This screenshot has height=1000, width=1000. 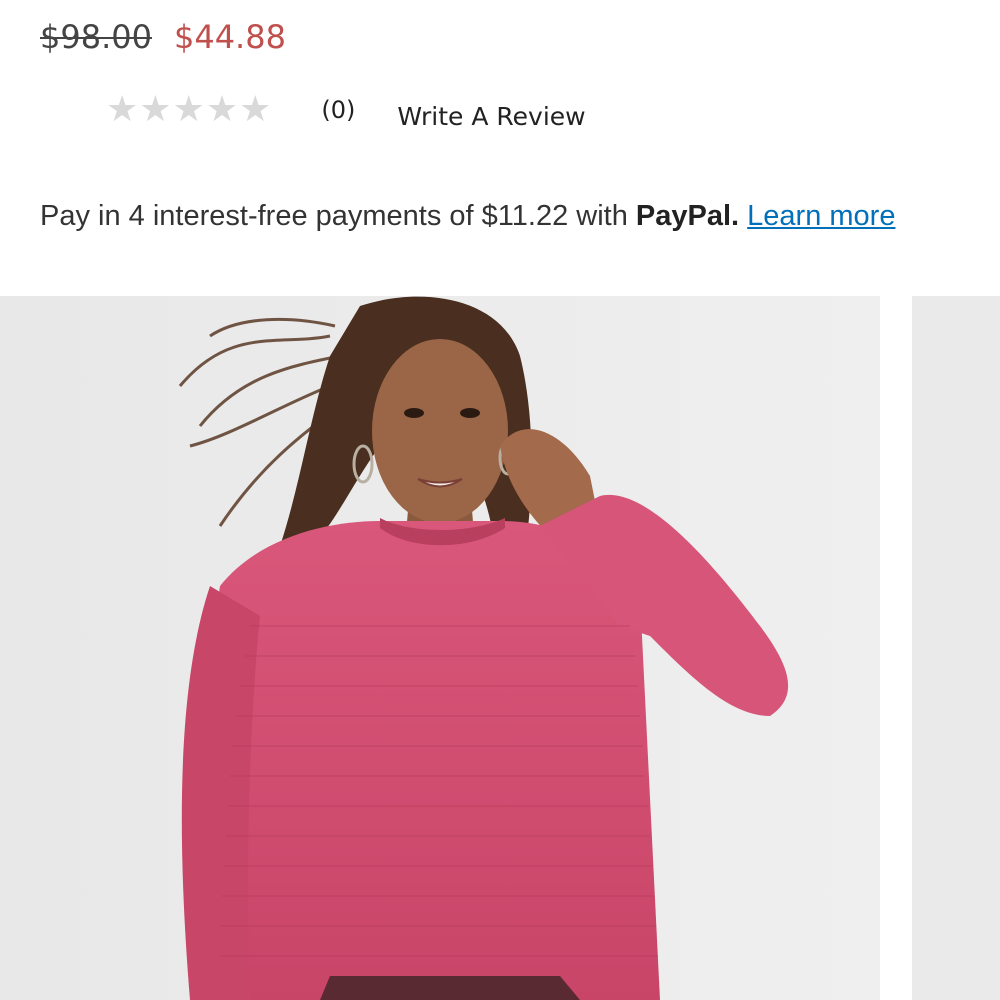 I want to click on star-rating: ★ ★ ★ ★ ★, so click(x=188, y=110).